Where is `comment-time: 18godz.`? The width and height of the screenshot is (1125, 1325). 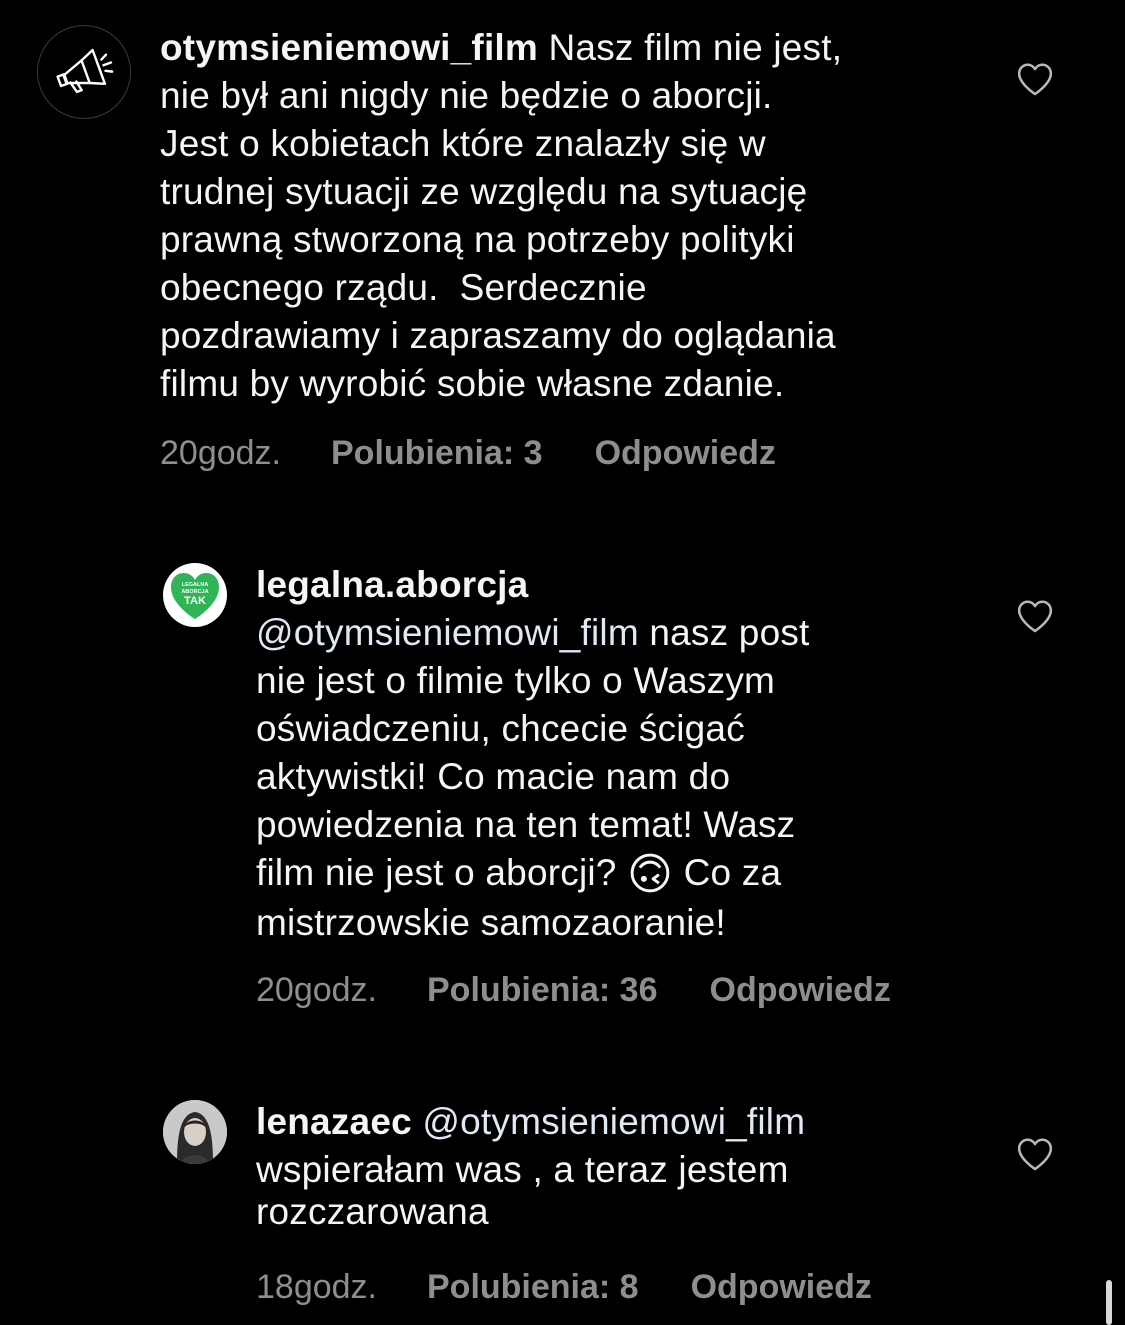 comment-time: 18godz. is located at coordinates (316, 1287).